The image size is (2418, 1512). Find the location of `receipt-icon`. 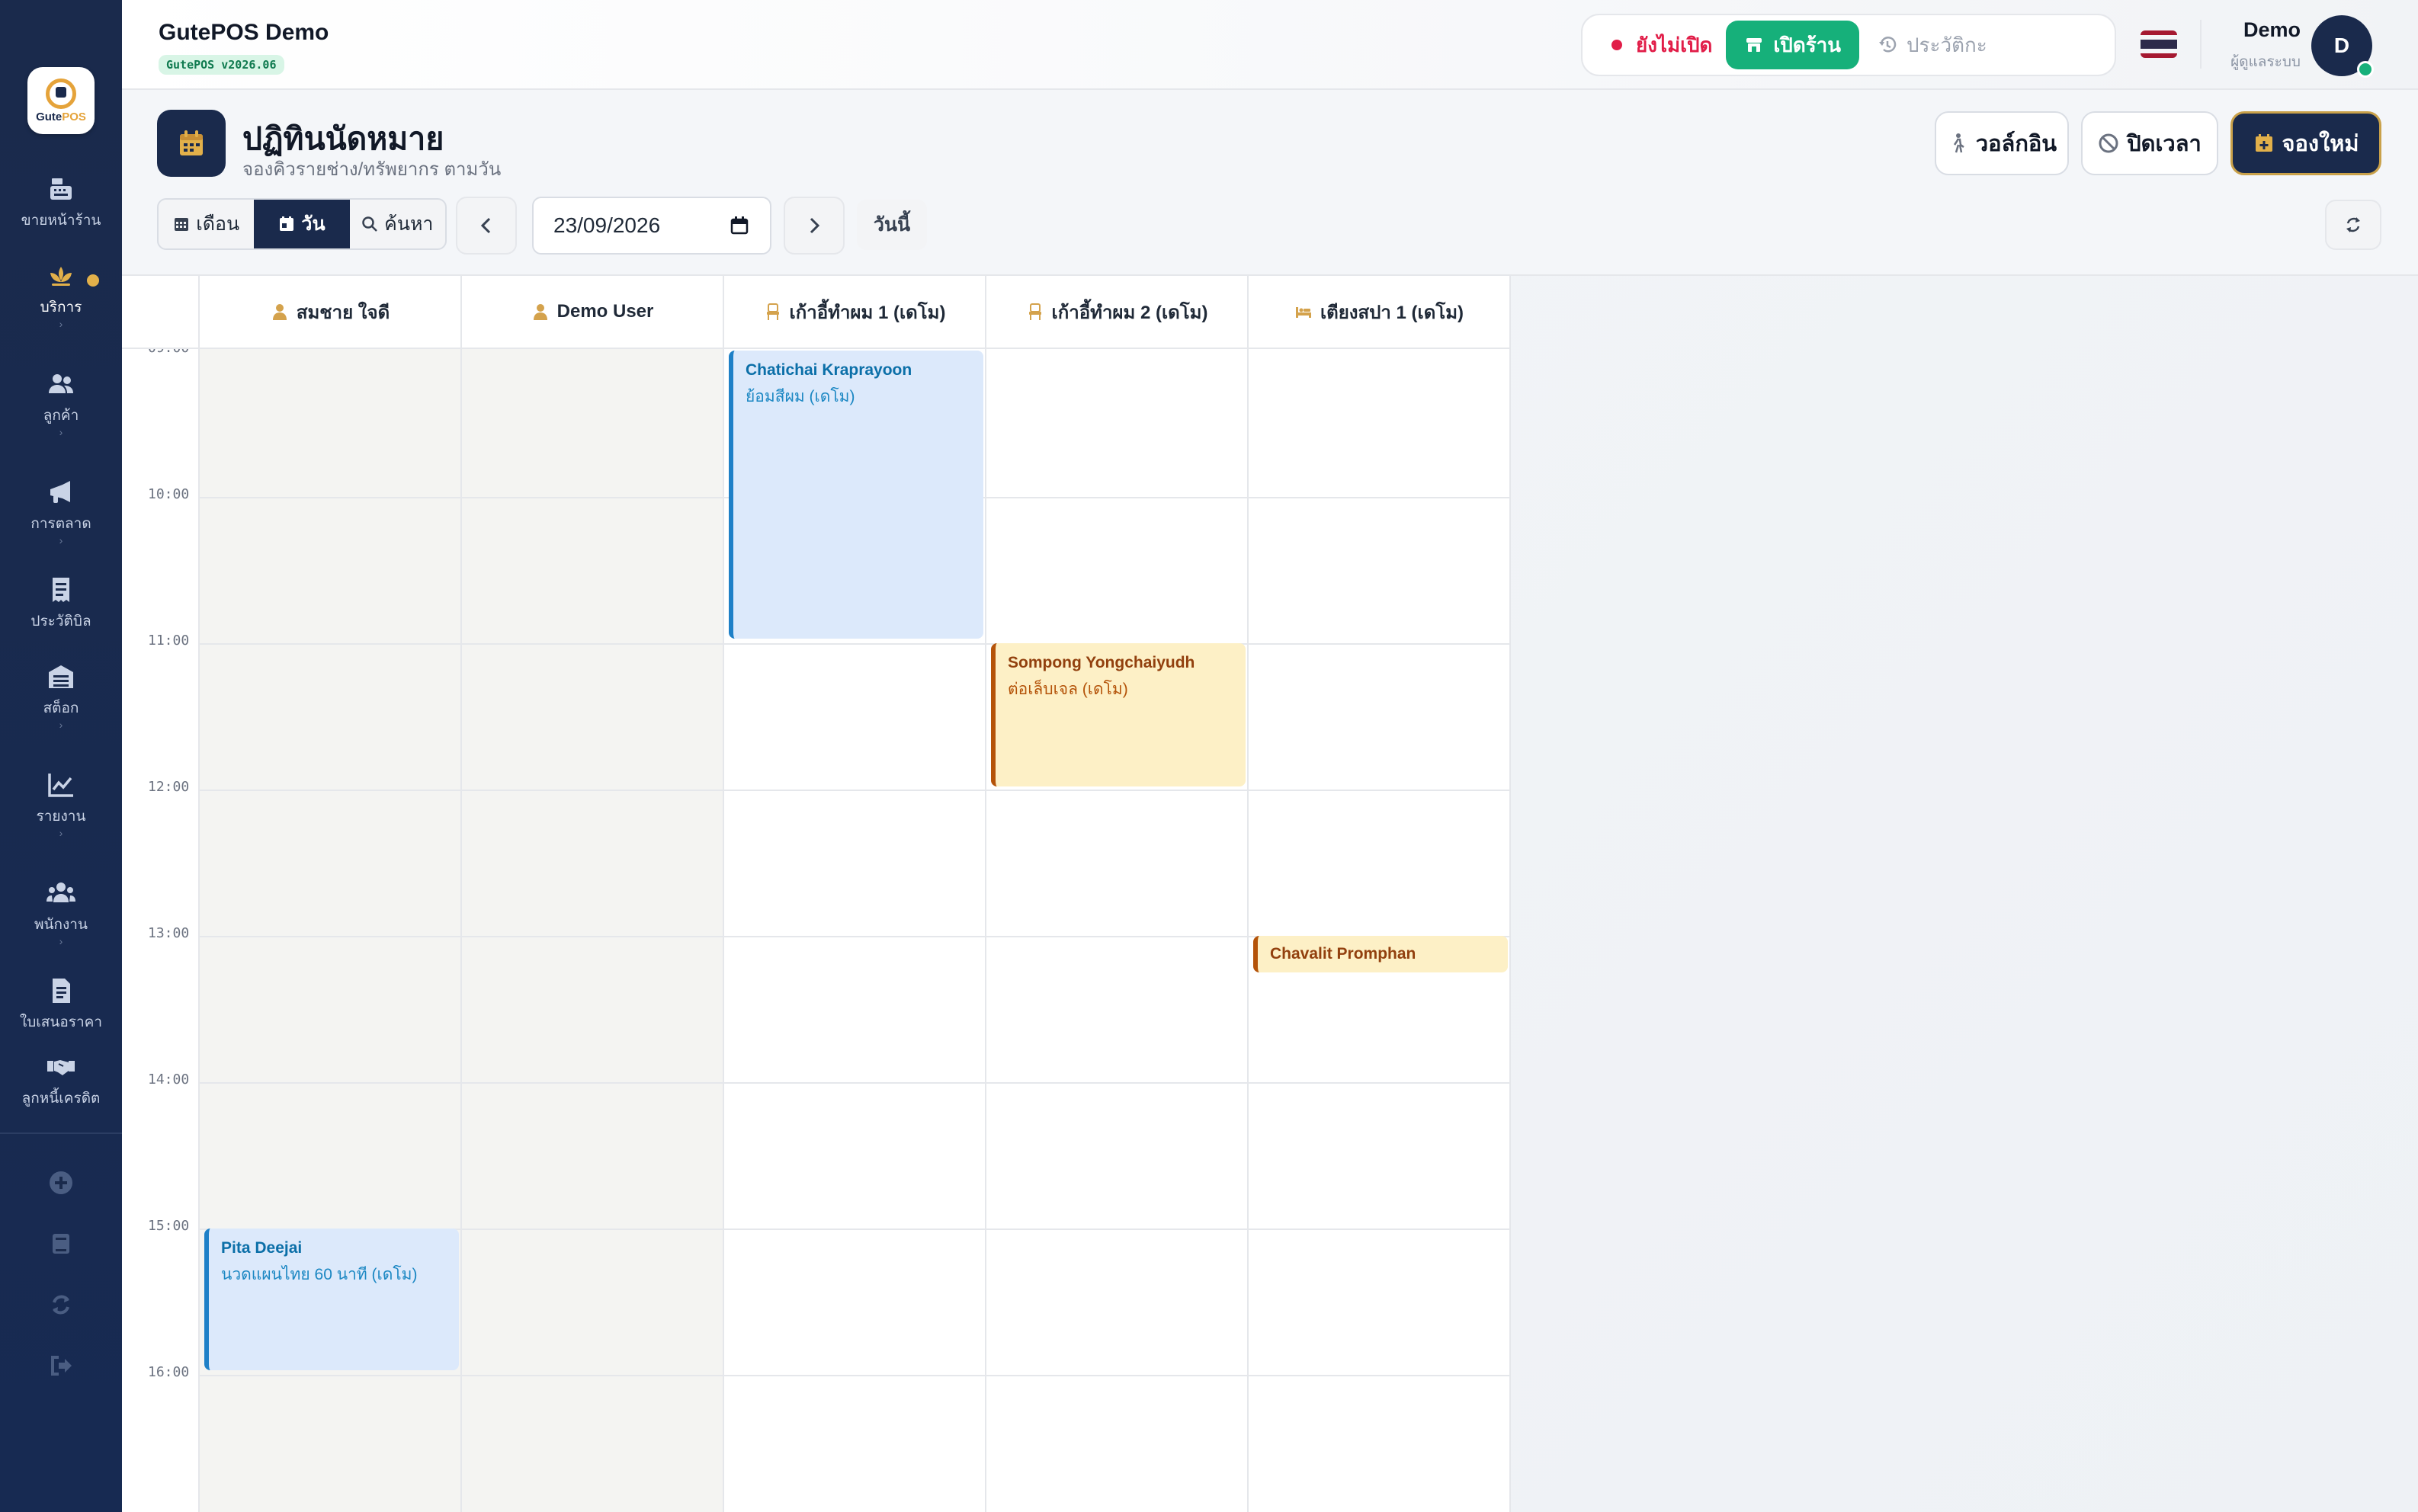

receipt-icon is located at coordinates (61, 590).